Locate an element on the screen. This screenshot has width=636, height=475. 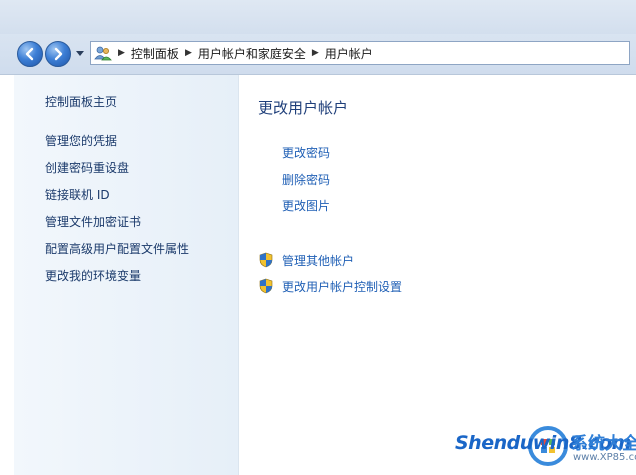
watermark-cn-text: 系统大全 is located at coordinates (603, 444).